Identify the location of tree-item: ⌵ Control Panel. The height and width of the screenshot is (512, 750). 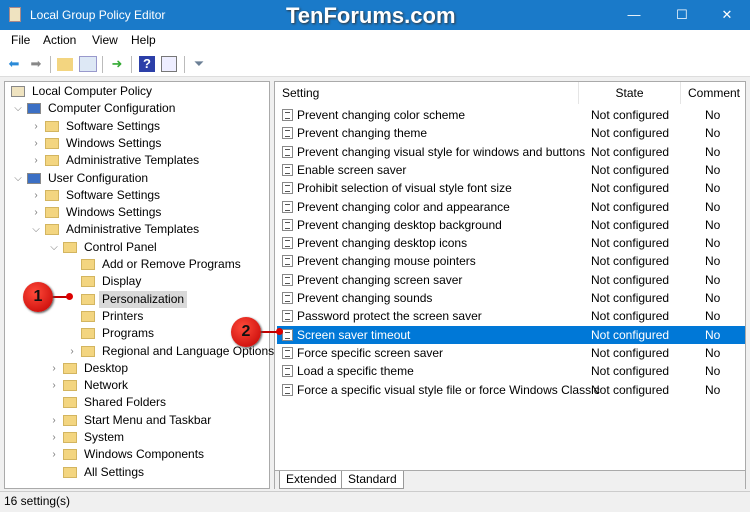
(137, 247).